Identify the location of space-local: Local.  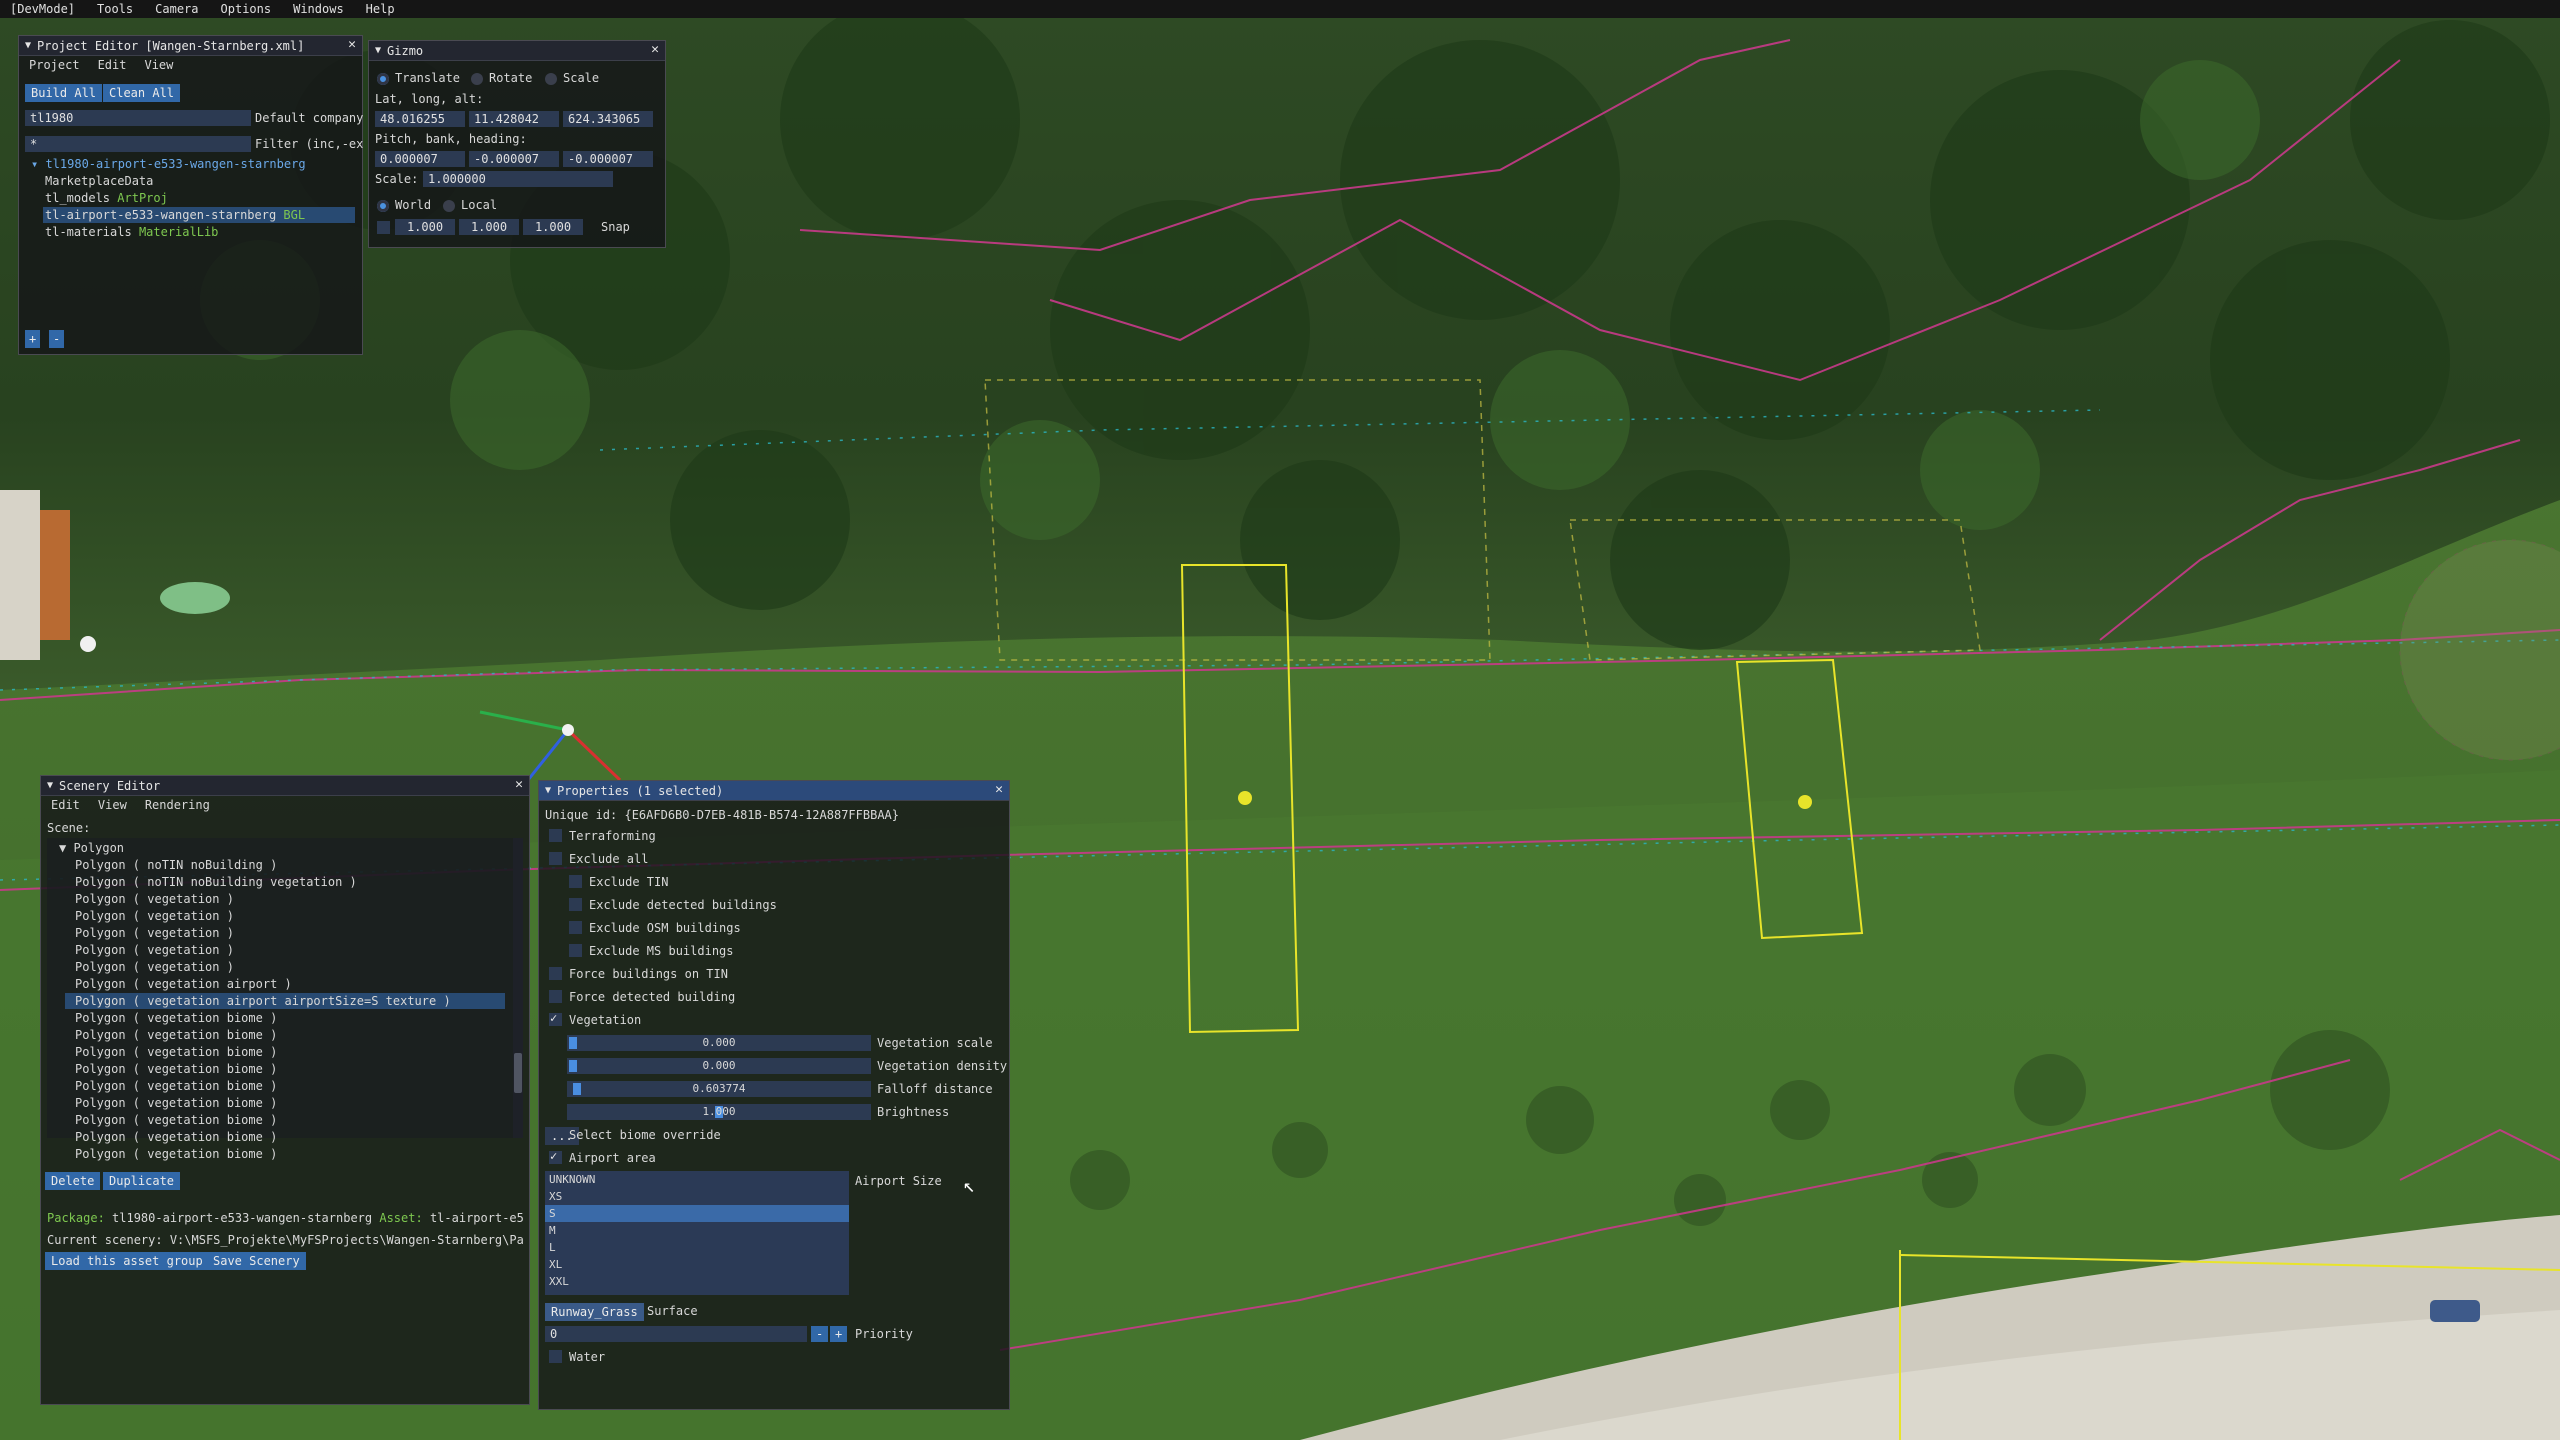
(470, 205).